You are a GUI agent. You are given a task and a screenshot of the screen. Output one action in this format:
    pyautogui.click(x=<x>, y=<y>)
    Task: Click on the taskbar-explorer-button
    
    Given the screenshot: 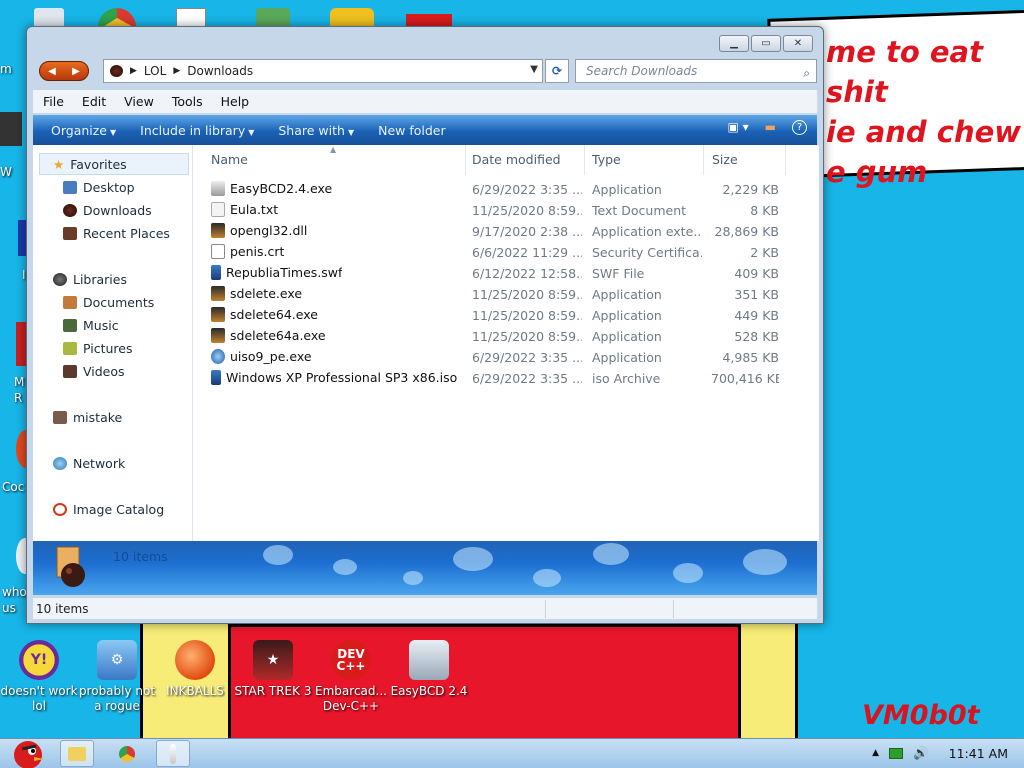 What is the action you would take?
    pyautogui.click(x=77, y=753)
    